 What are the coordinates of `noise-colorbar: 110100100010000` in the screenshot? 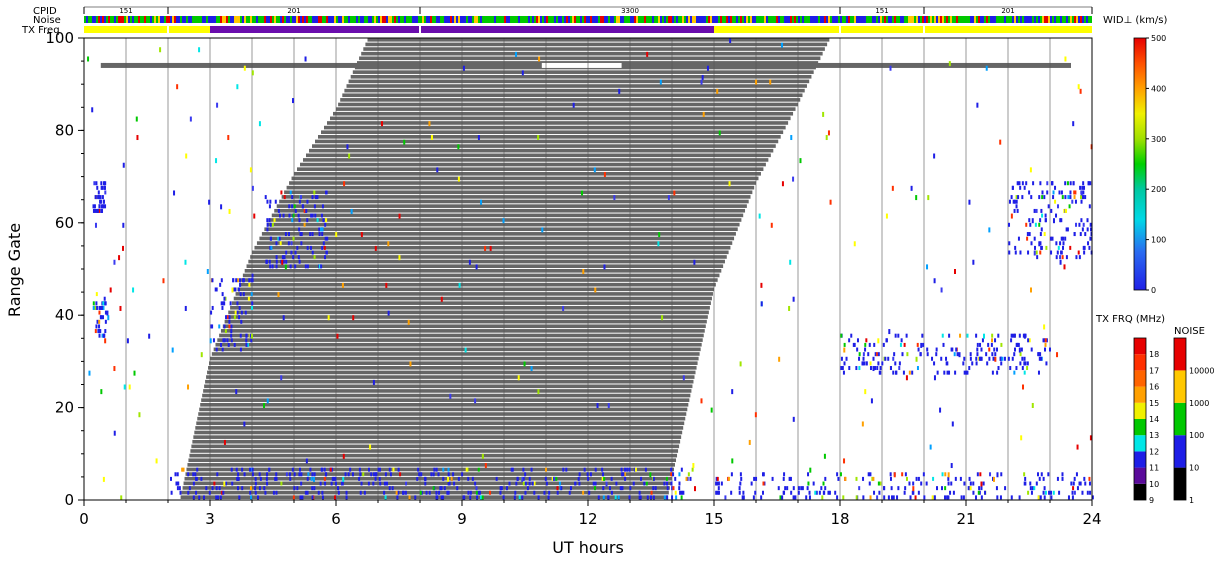 It's located at (1193, 421).